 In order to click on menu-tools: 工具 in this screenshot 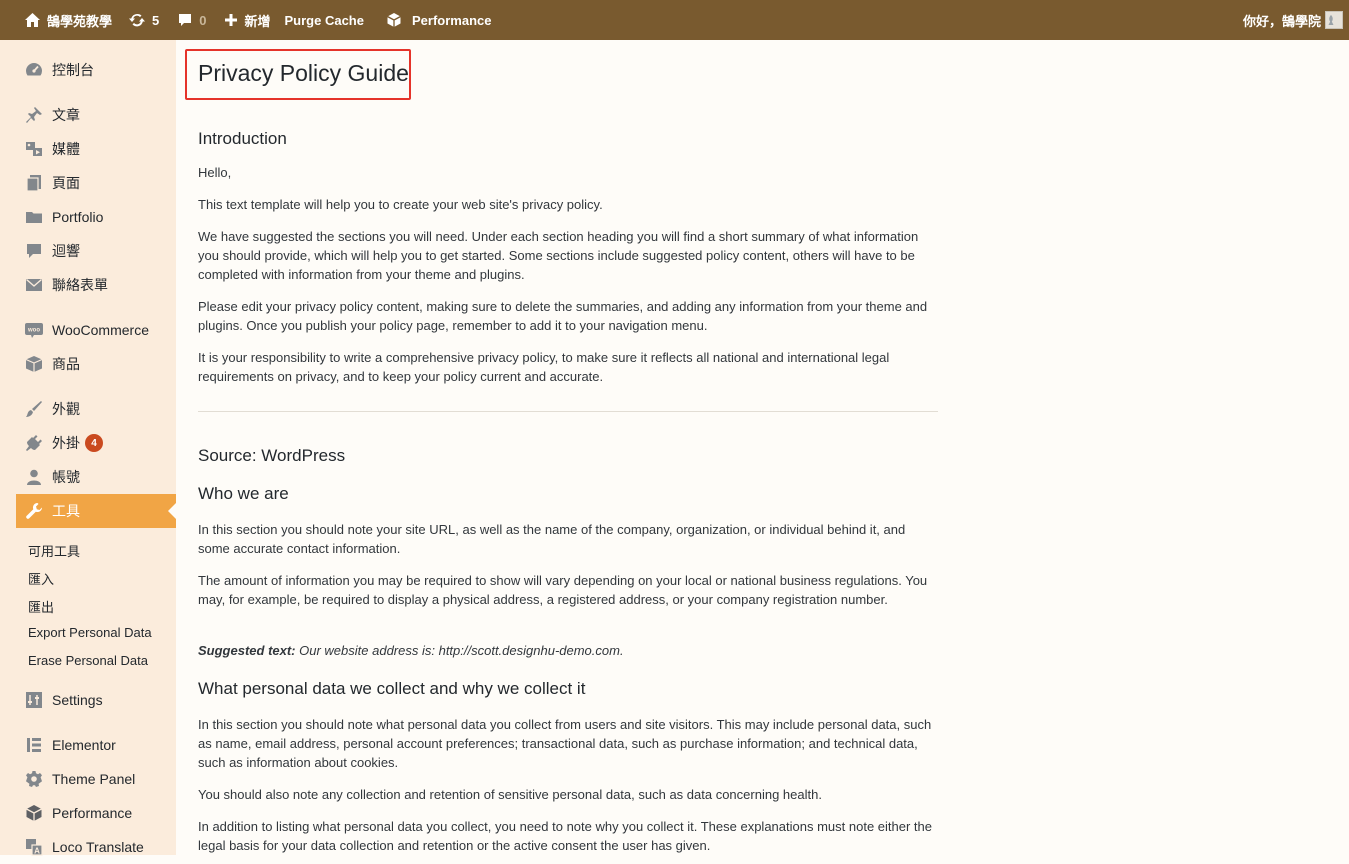, I will do `click(96, 511)`.